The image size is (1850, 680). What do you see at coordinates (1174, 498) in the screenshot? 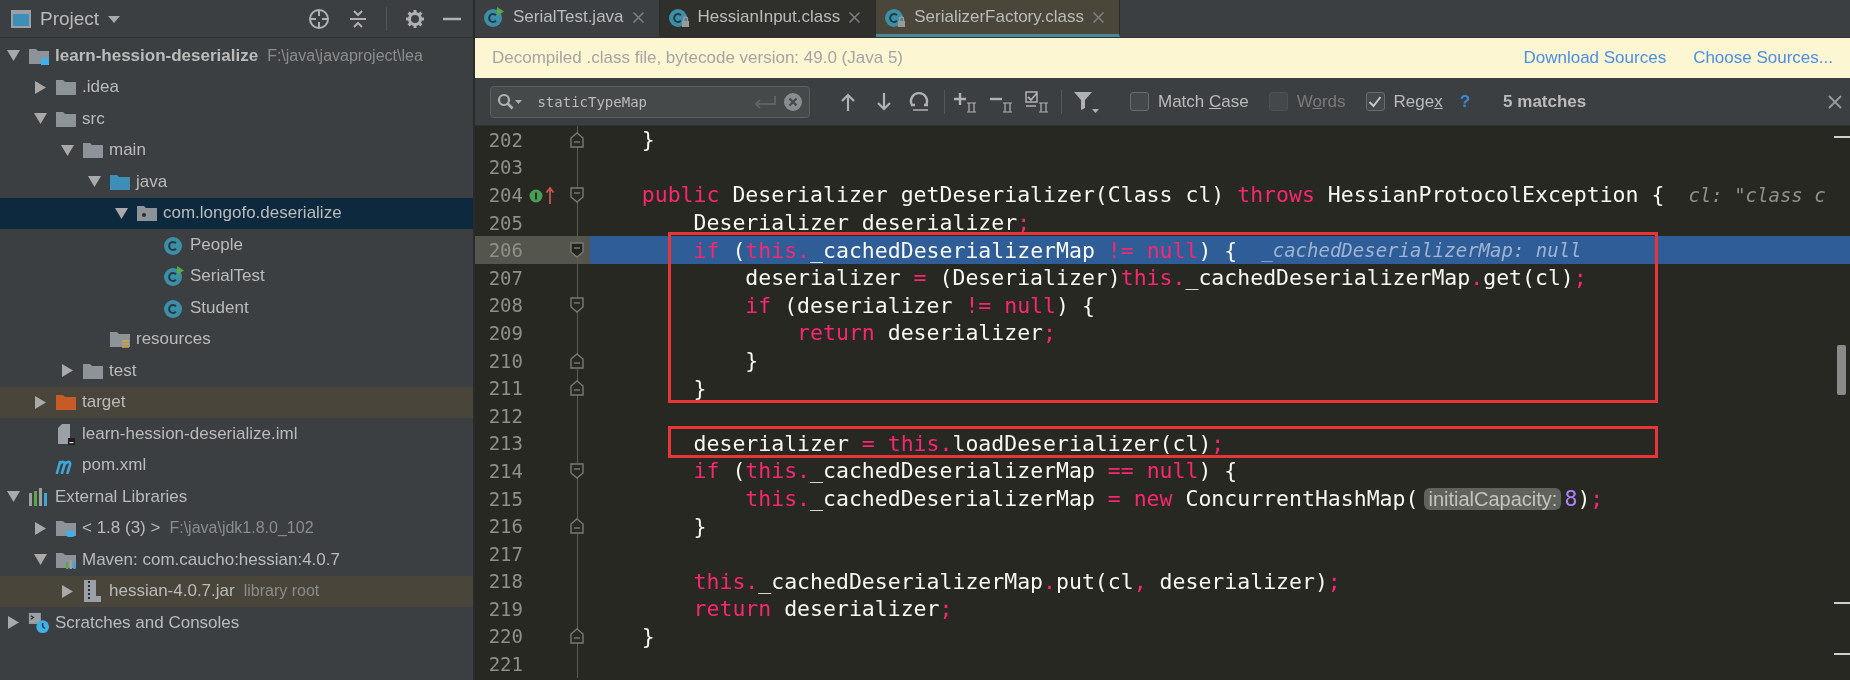
I see `code-line: this._cachedDeserializerMap = new ConcurrentHashMap( initialCapacity: 8);` at bounding box center [1174, 498].